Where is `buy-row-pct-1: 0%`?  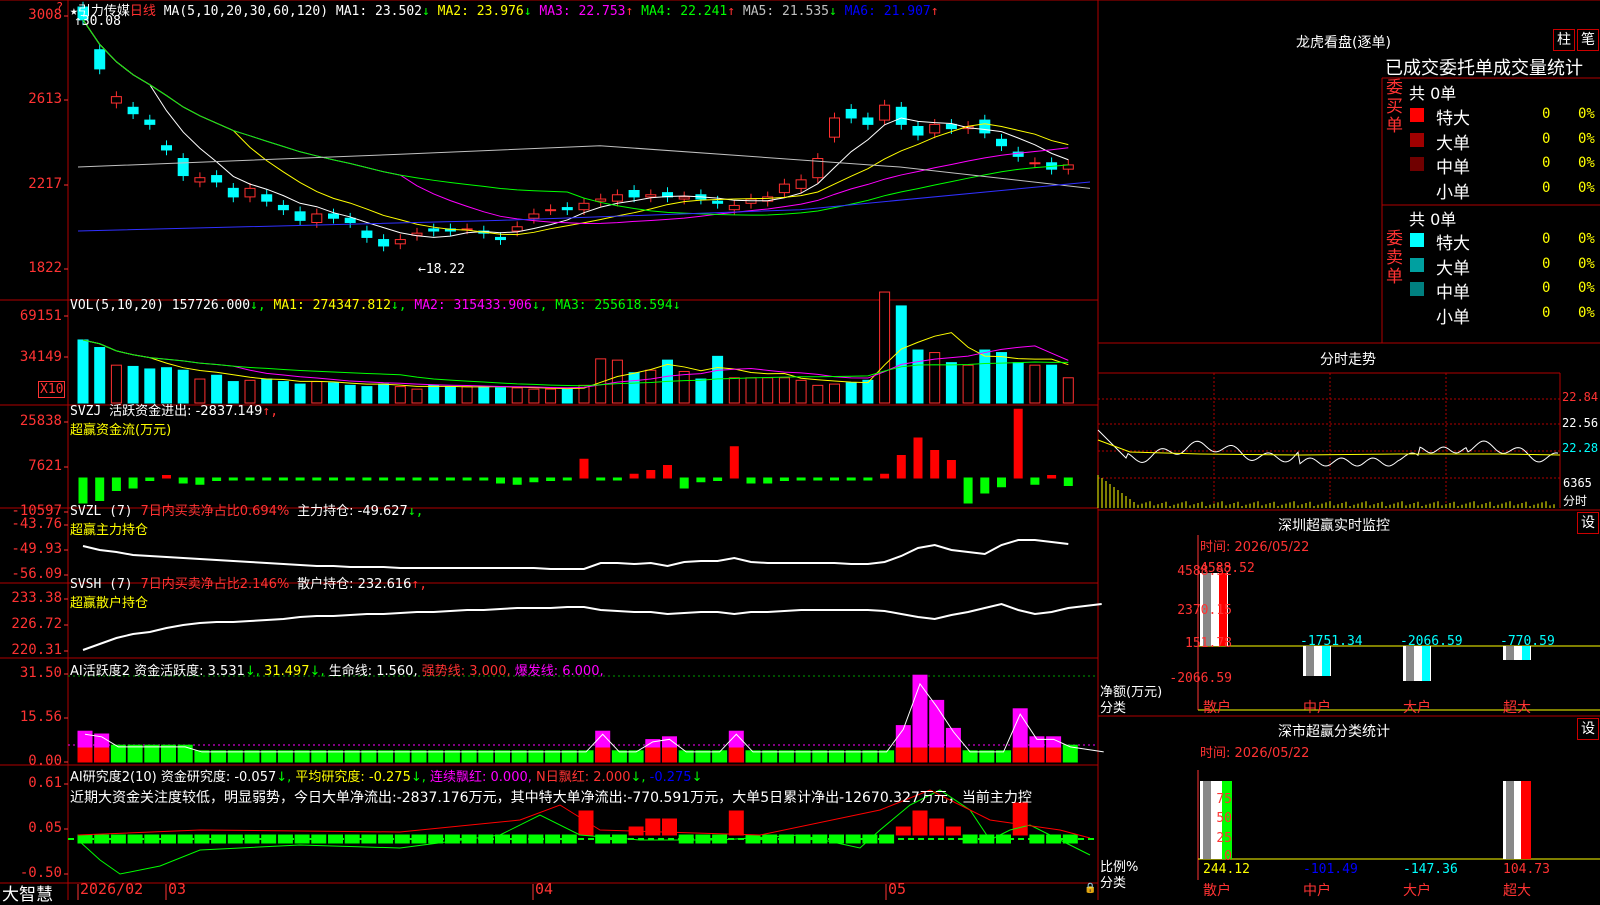 buy-row-pct-1: 0% is located at coordinates (1586, 138).